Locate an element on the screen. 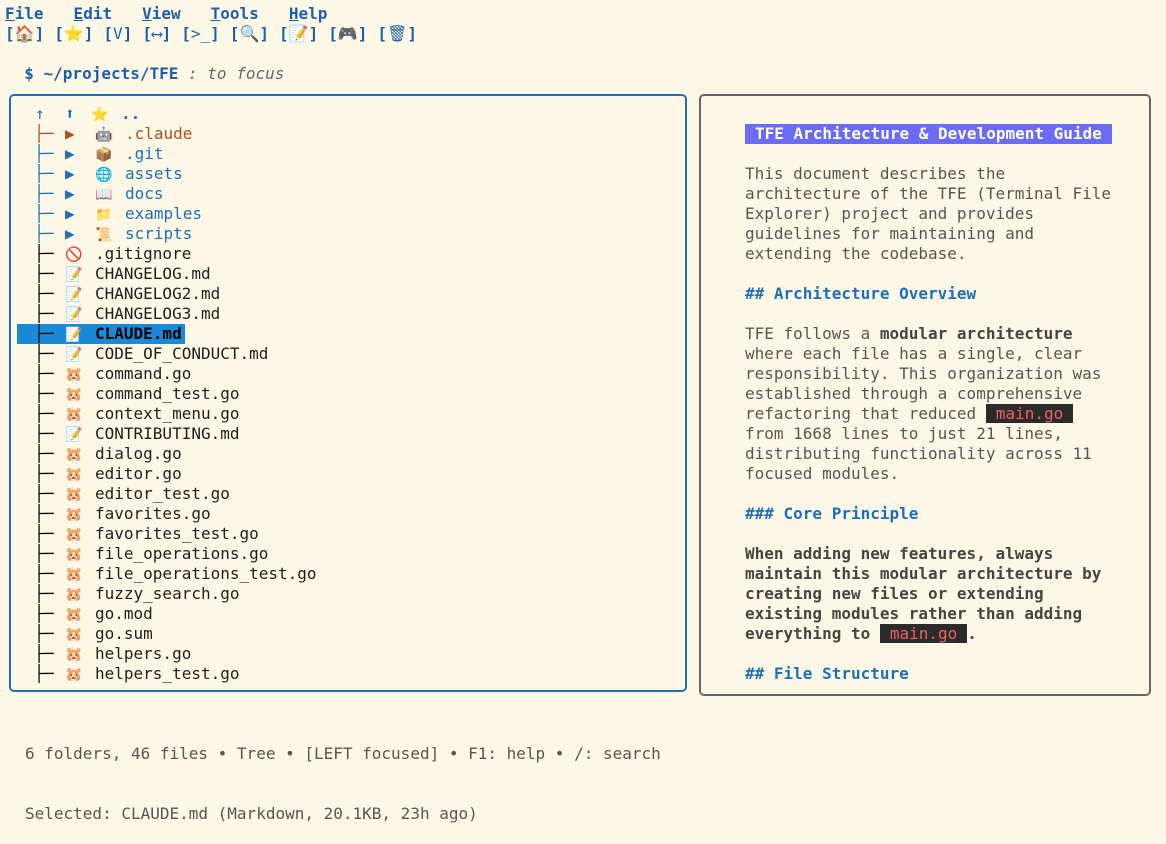 The height and width of the screenshot is (844, 1166). file-row: ├─ 🐹 dialog.go is located at coordinates (350, 454).